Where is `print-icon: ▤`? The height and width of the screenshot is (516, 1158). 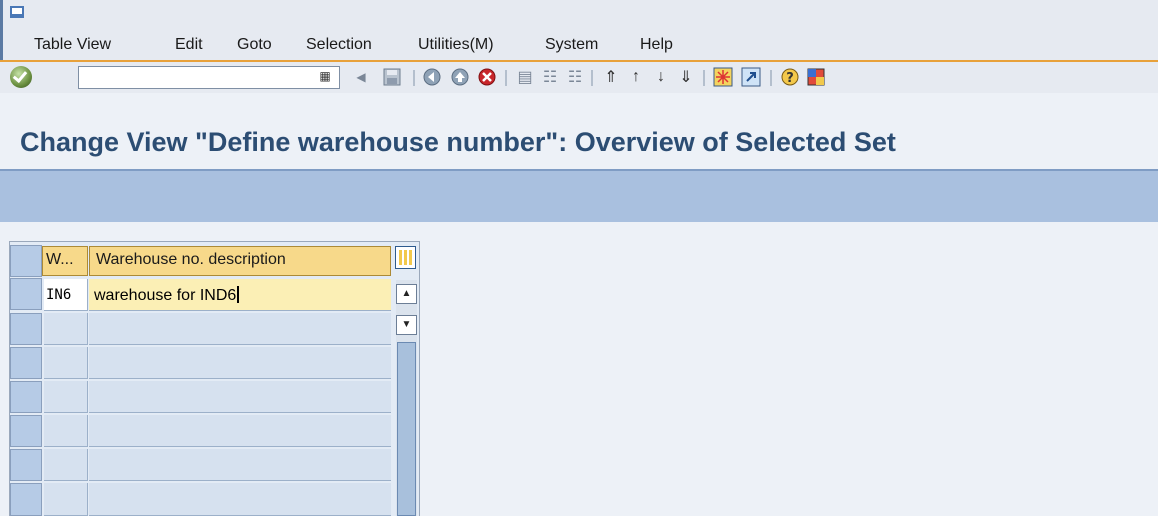
print-icon: ▤ is located at coordinates (525, 77).